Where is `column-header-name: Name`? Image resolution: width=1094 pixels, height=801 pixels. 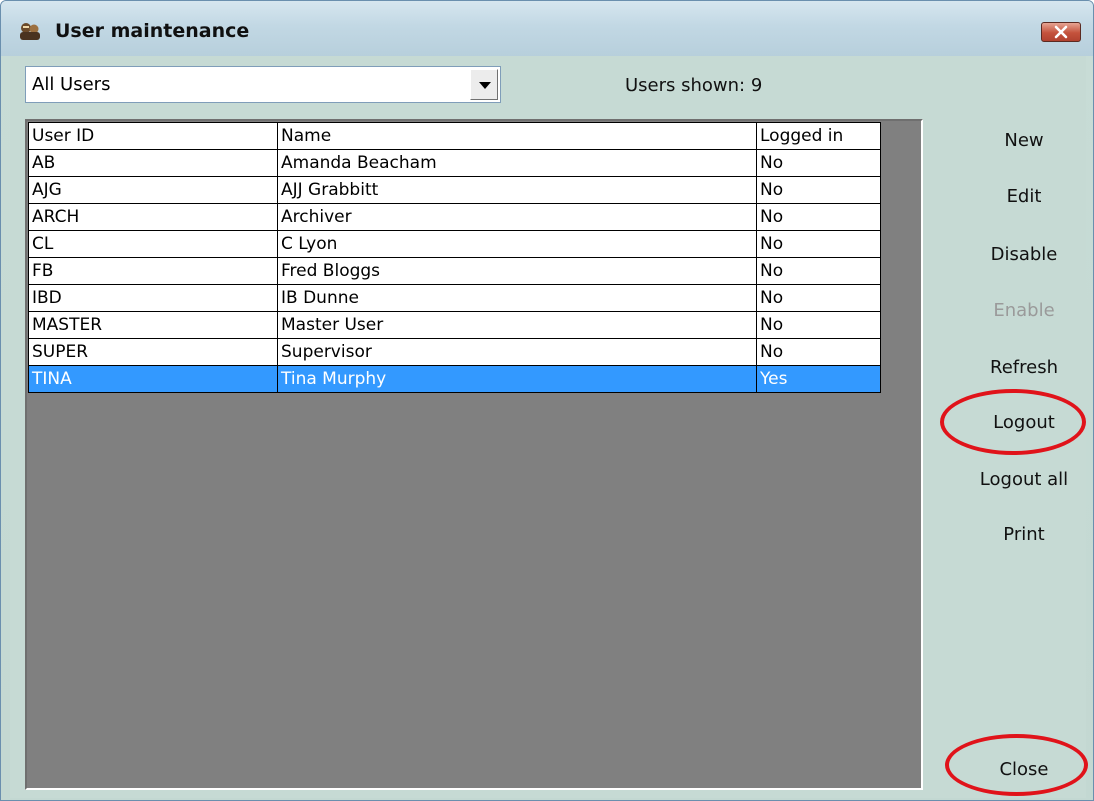
column-header-name: Name is located at coordinates (517, 136).